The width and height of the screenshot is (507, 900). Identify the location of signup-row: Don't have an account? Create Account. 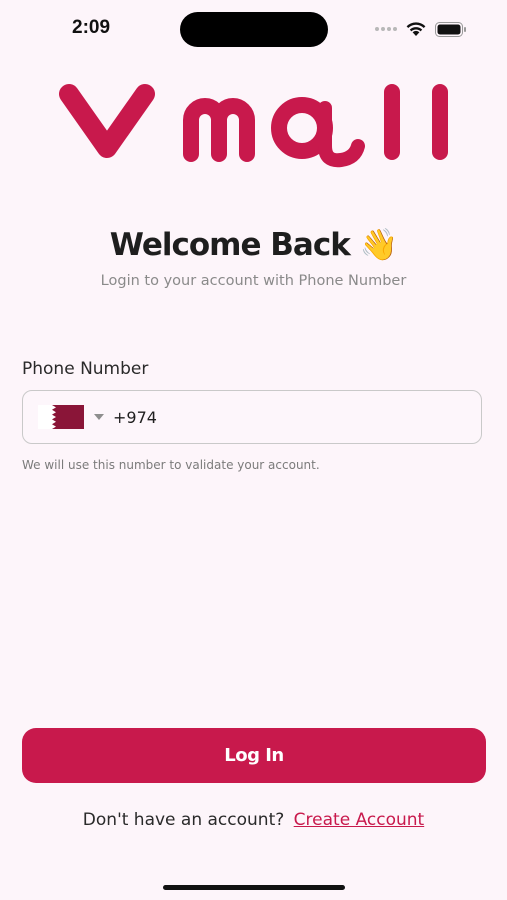
(253, 820).